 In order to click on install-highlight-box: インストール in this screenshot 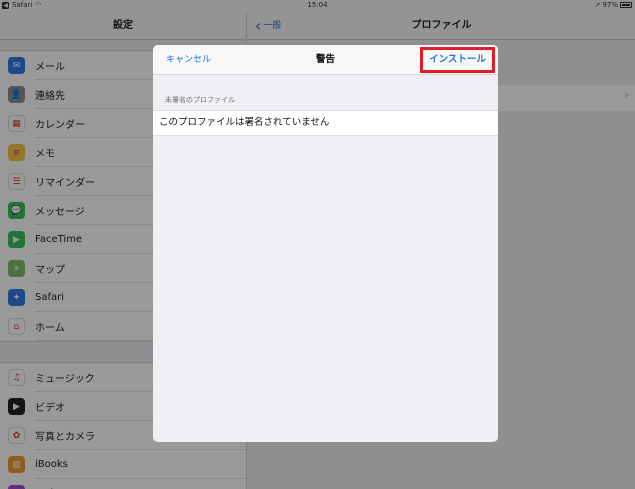, I will do `click(457, 60)`.